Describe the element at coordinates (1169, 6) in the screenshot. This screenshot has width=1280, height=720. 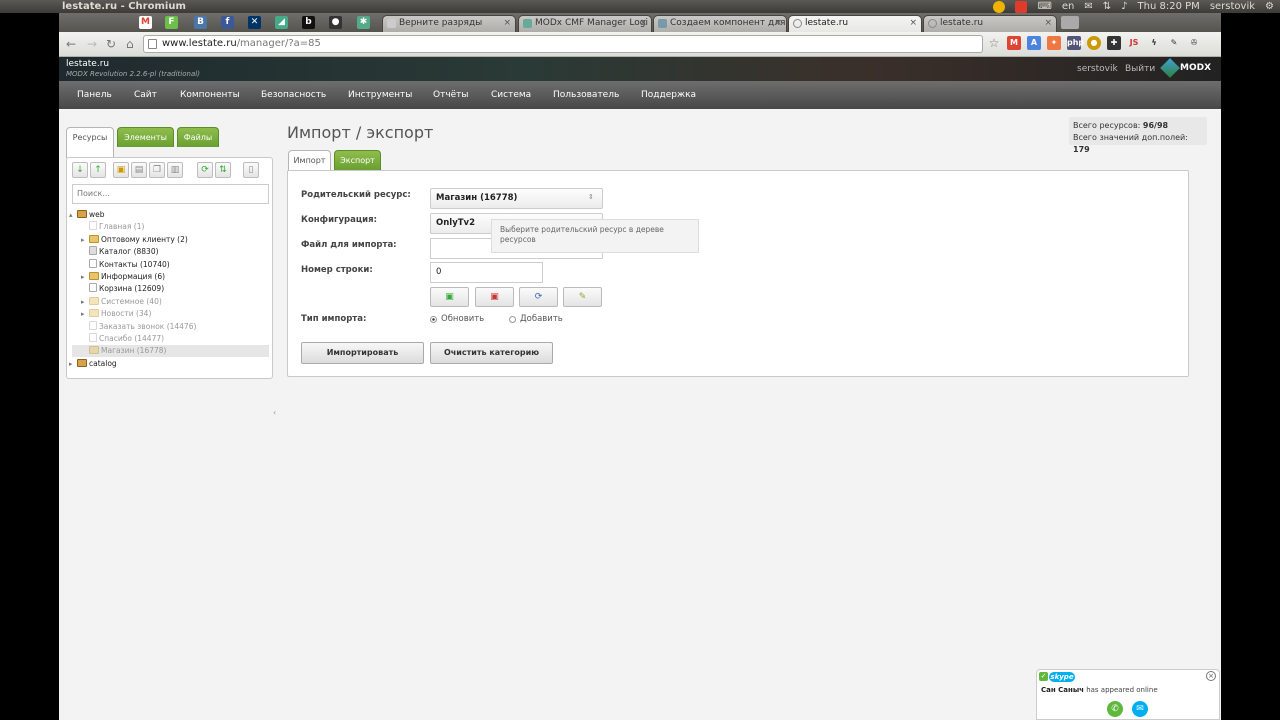
I see `clock: Thu 8:20 PM` at that location.